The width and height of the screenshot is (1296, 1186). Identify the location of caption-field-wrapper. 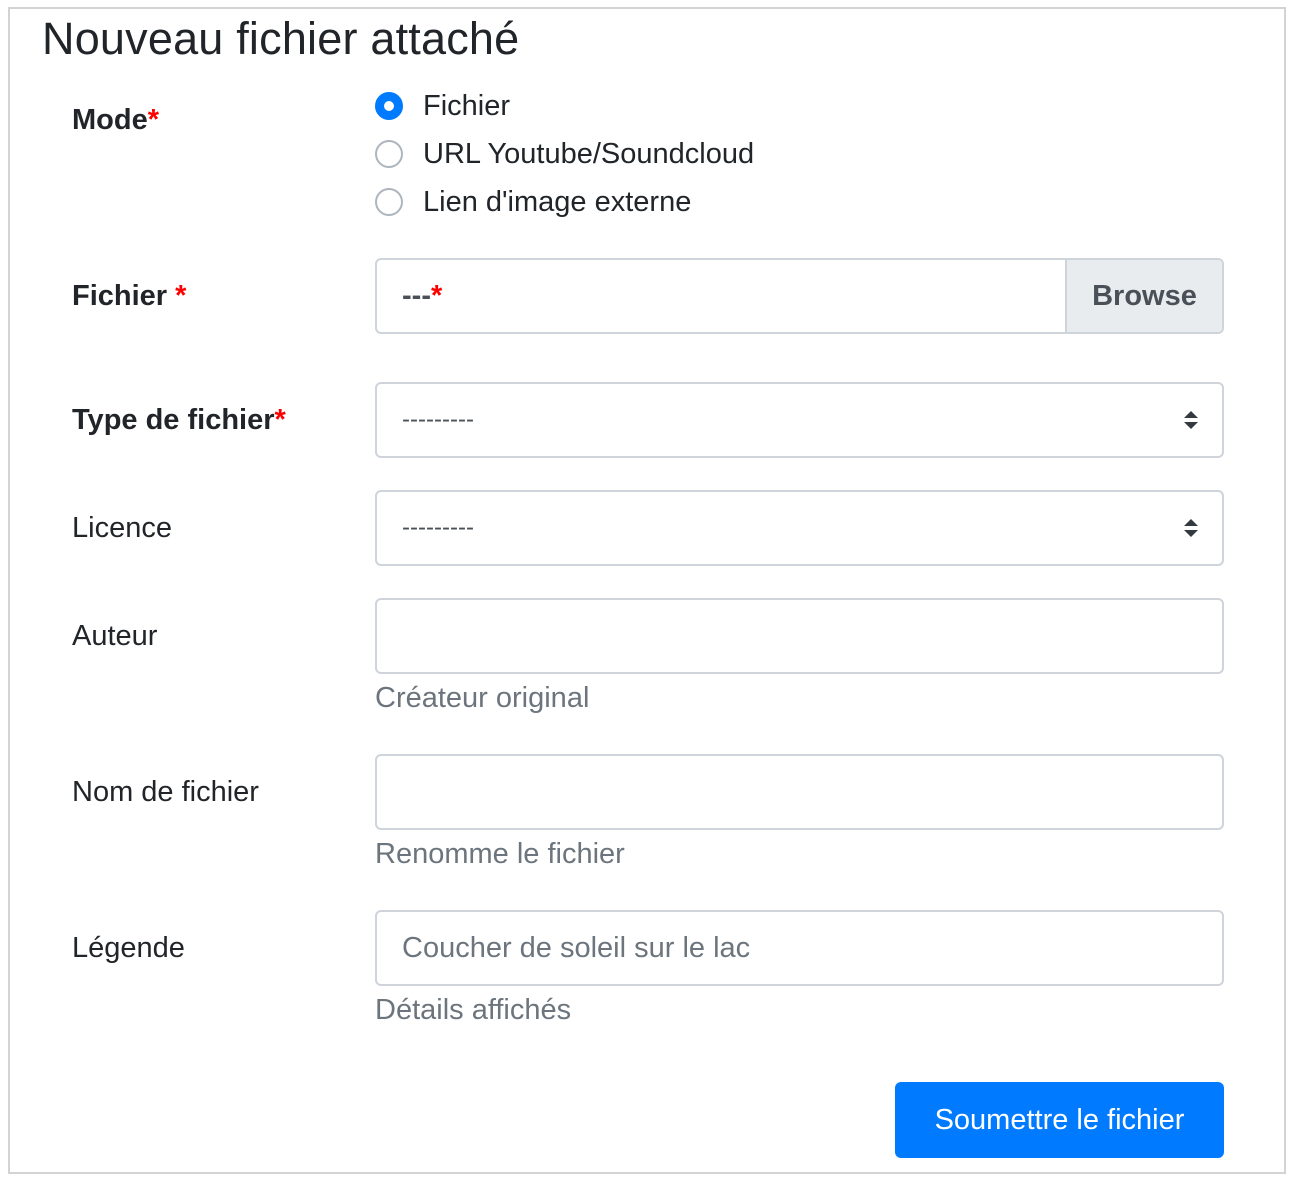
(799, 948).